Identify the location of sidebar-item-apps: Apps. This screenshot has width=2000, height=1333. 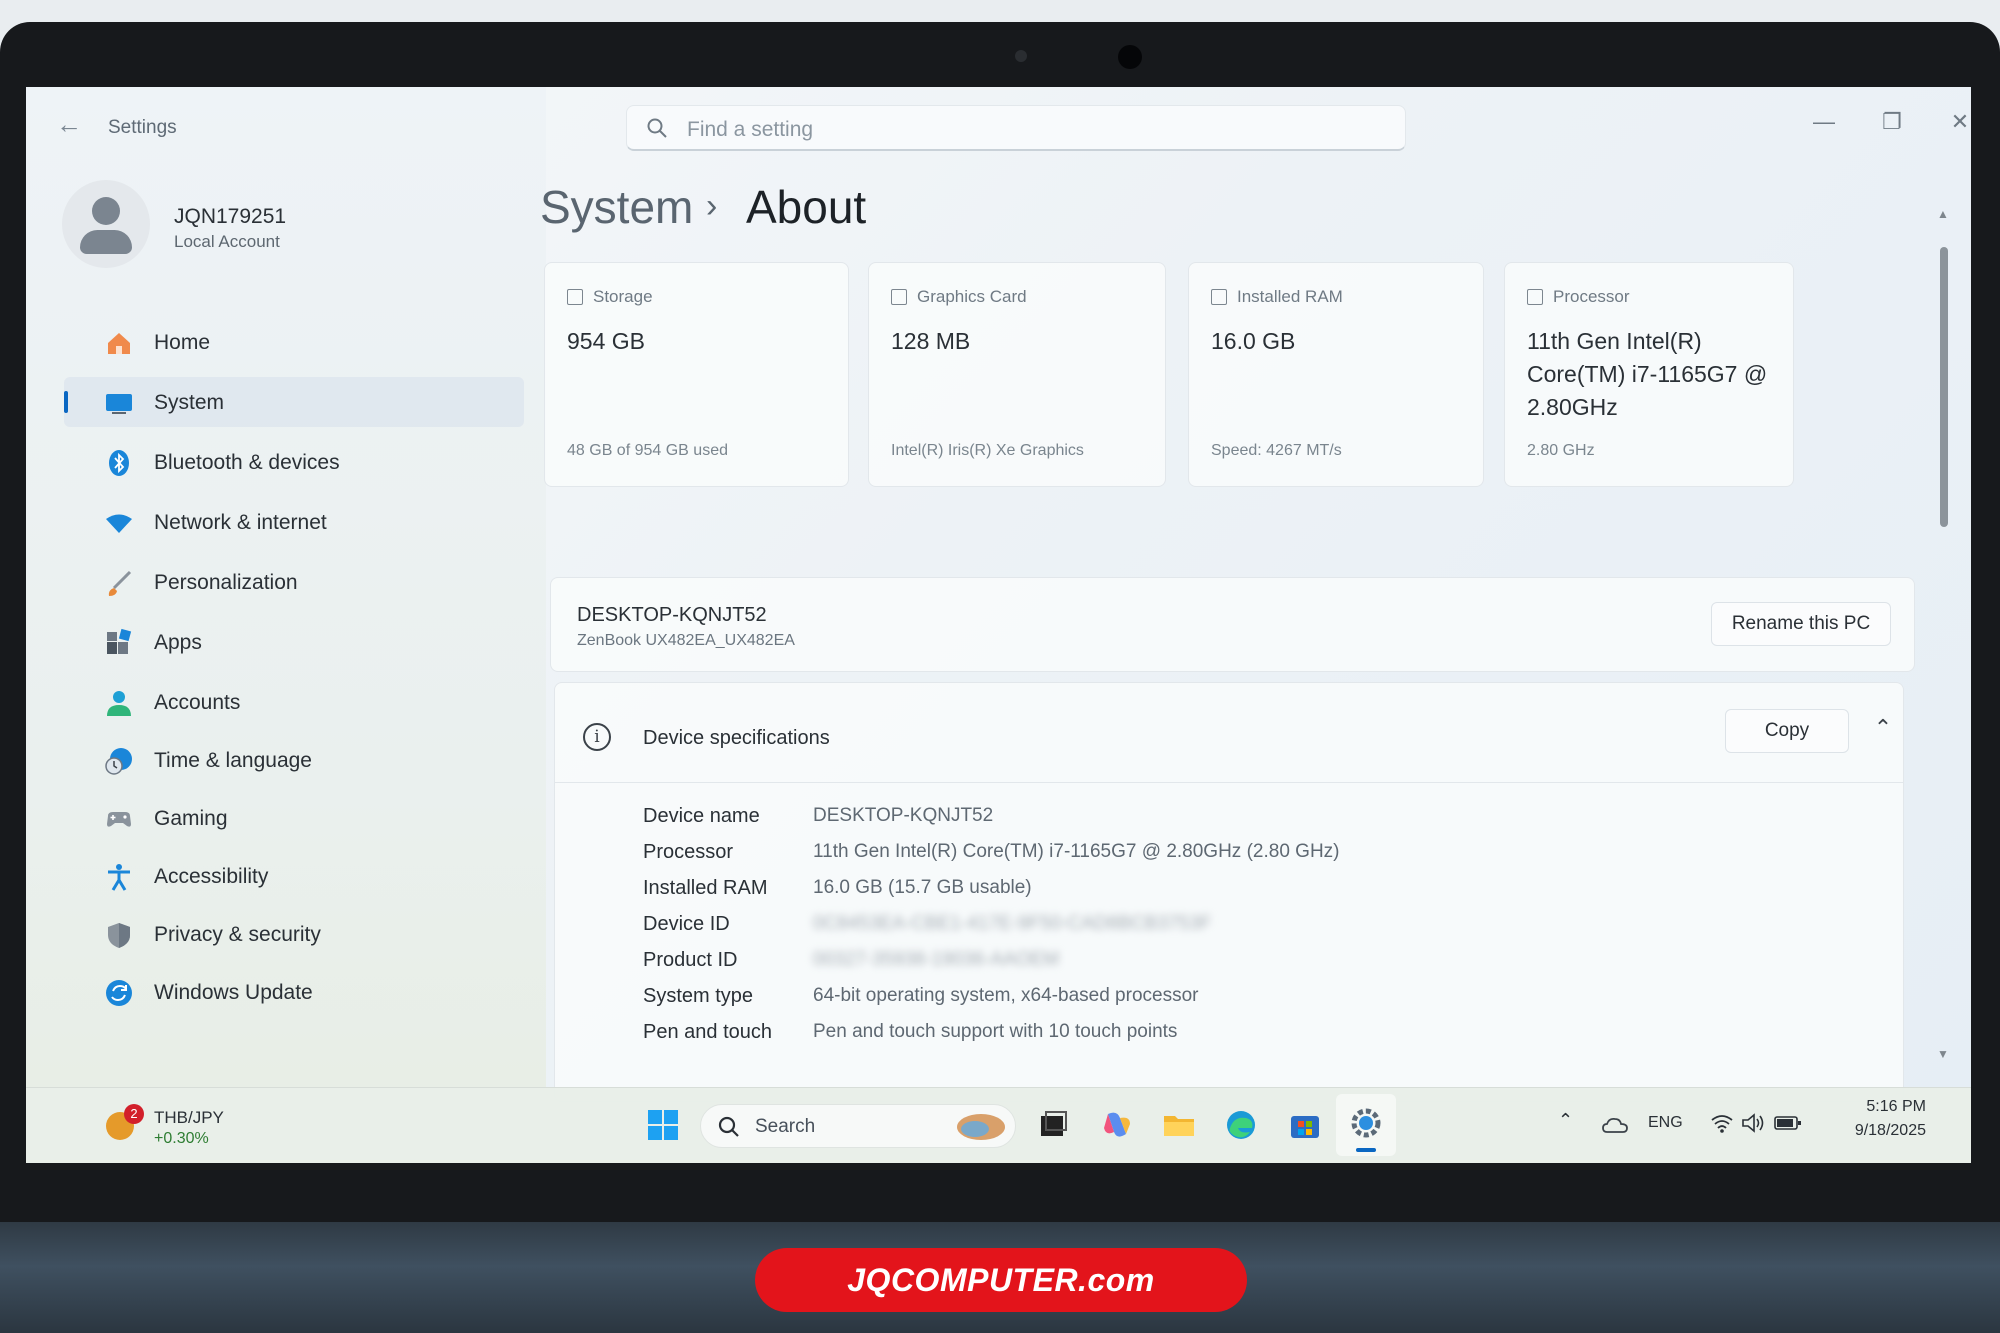
(294, 642).